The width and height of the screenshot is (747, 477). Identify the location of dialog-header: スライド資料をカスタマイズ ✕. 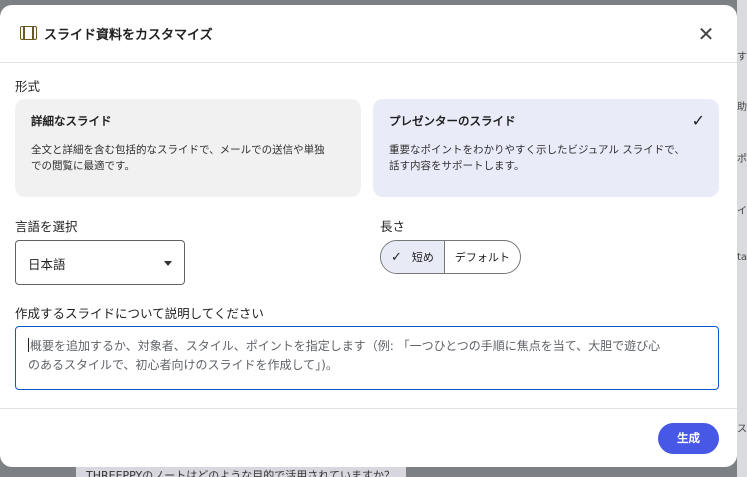
(368, 34).